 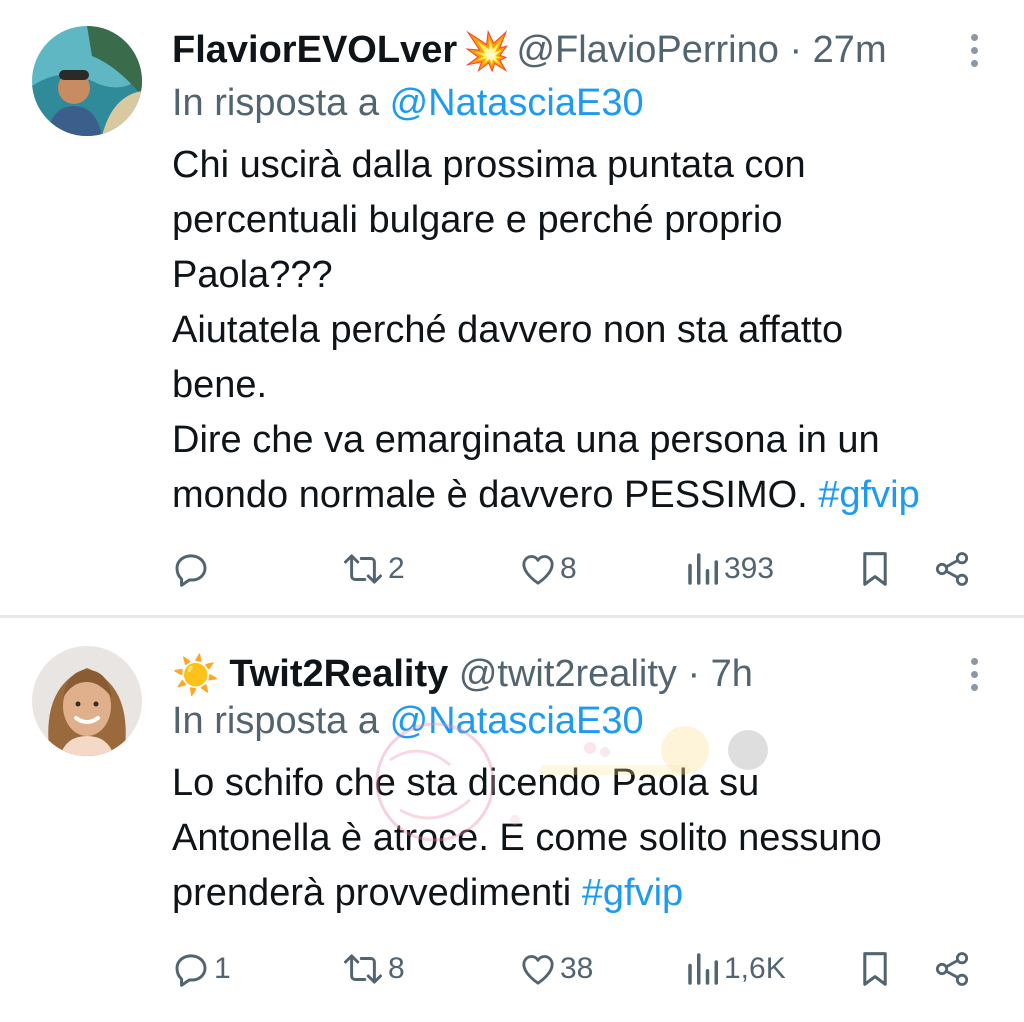 What do you see at coordinates (755, 968) in the screenshot?
I see `view-count: 1,6K` at bounding box center [755, 968].